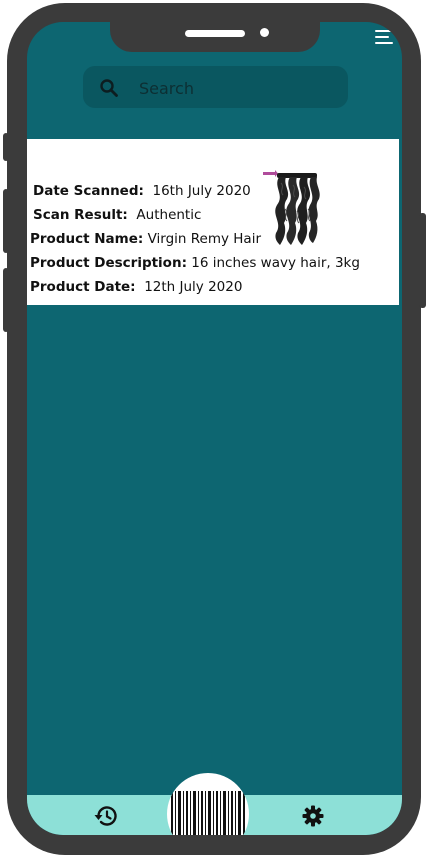 Image resolution: width=429 pixels, height=858 pixels. Describe the element at coordinates (169, 215) in the screenshot. I see `scan-result-value: Authentic` at that location.